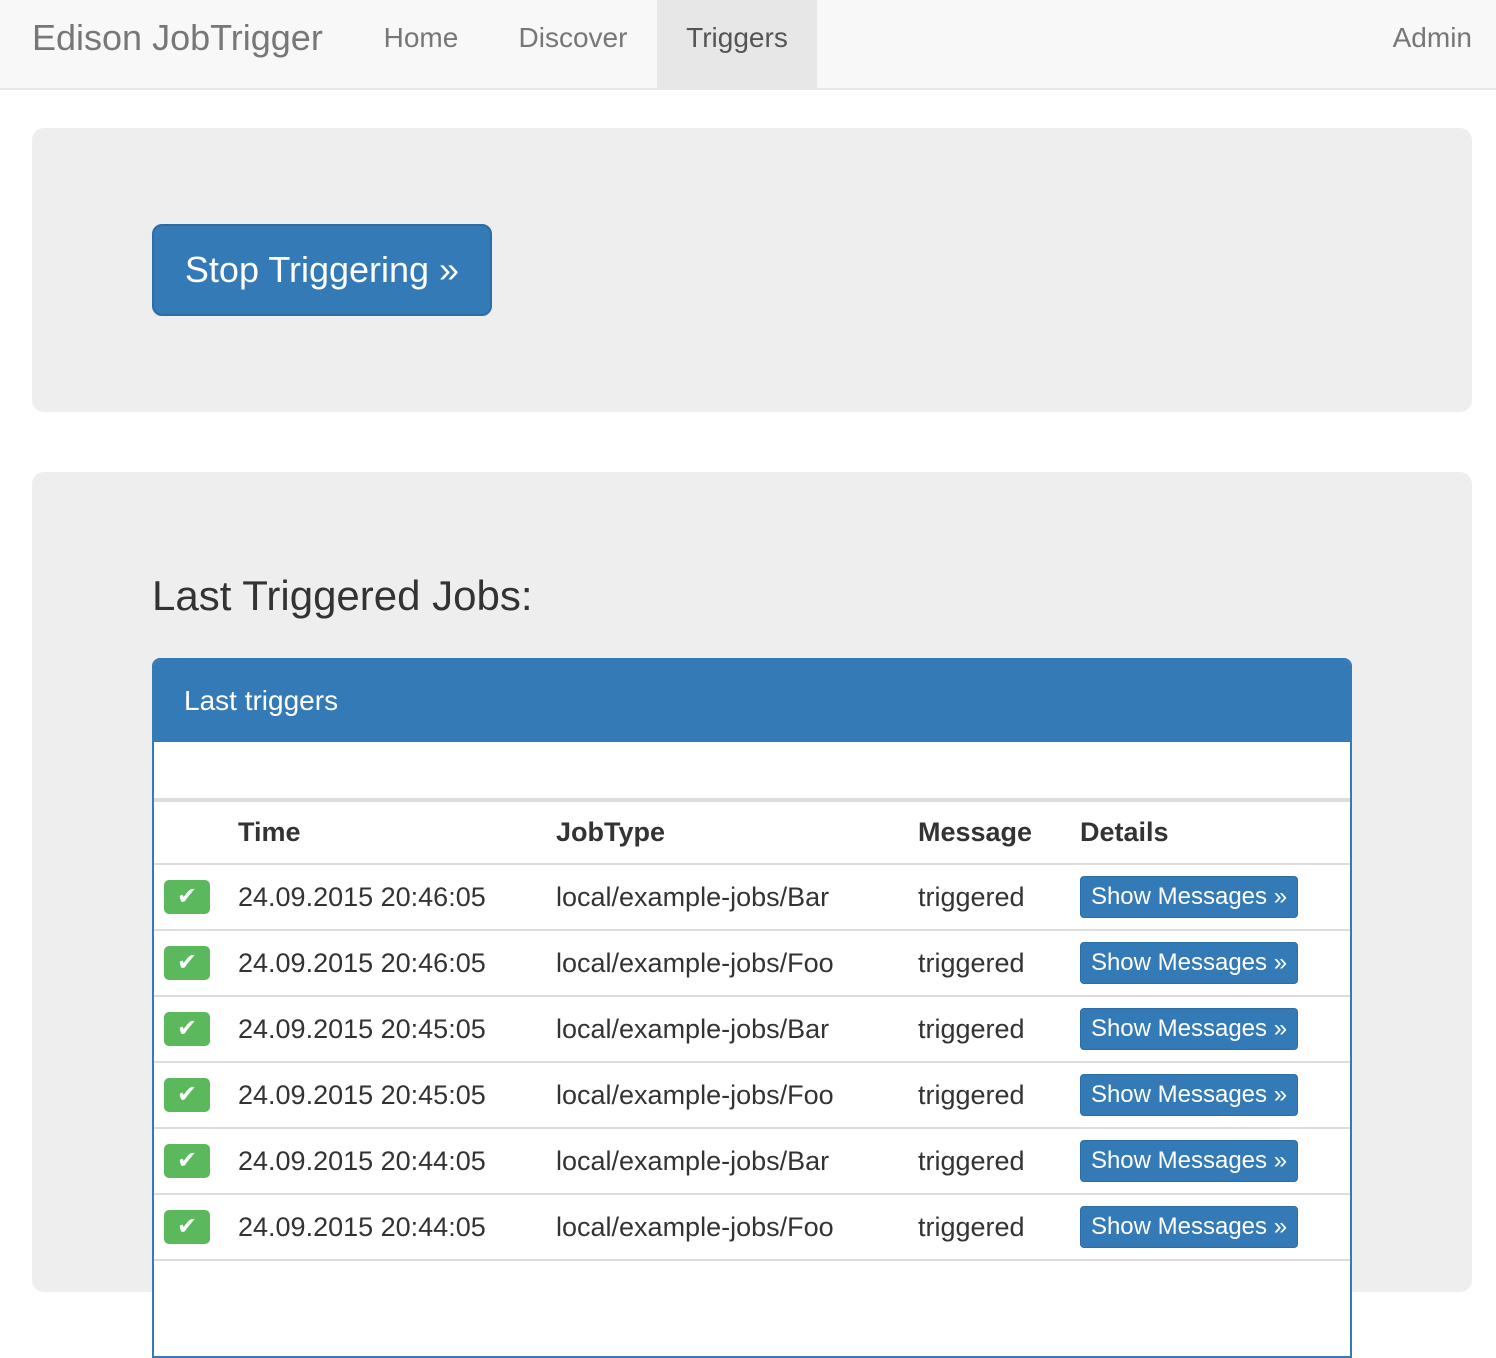 The height and width of the screenshot is (1358, 1496). I want to click on stop-triggering-button: Stop Triggering », so click(322, 270).